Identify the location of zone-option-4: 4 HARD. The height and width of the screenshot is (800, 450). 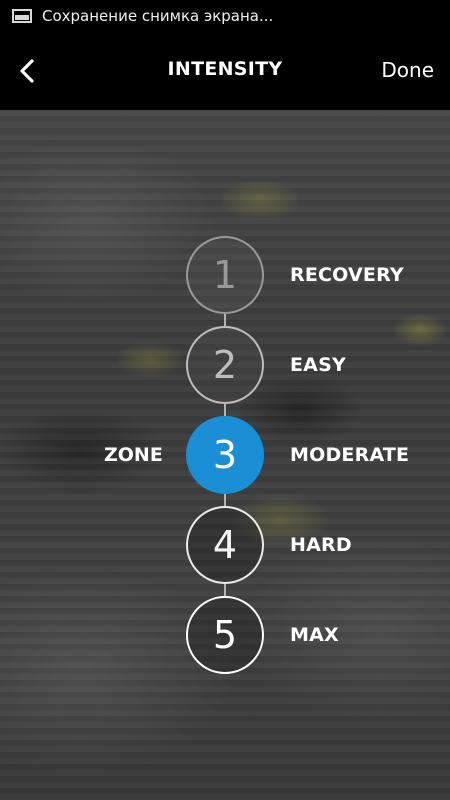
(225, 545).